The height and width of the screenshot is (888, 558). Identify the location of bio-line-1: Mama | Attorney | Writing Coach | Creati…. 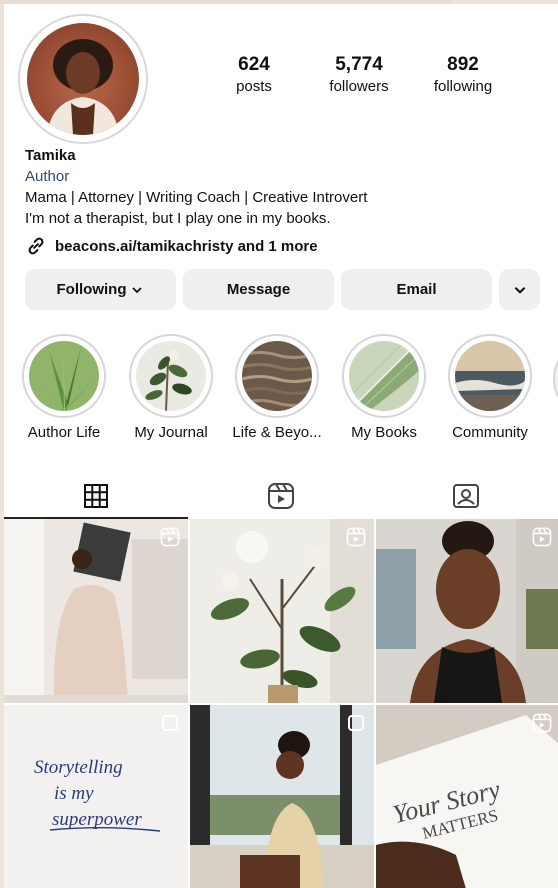
(196, 197).